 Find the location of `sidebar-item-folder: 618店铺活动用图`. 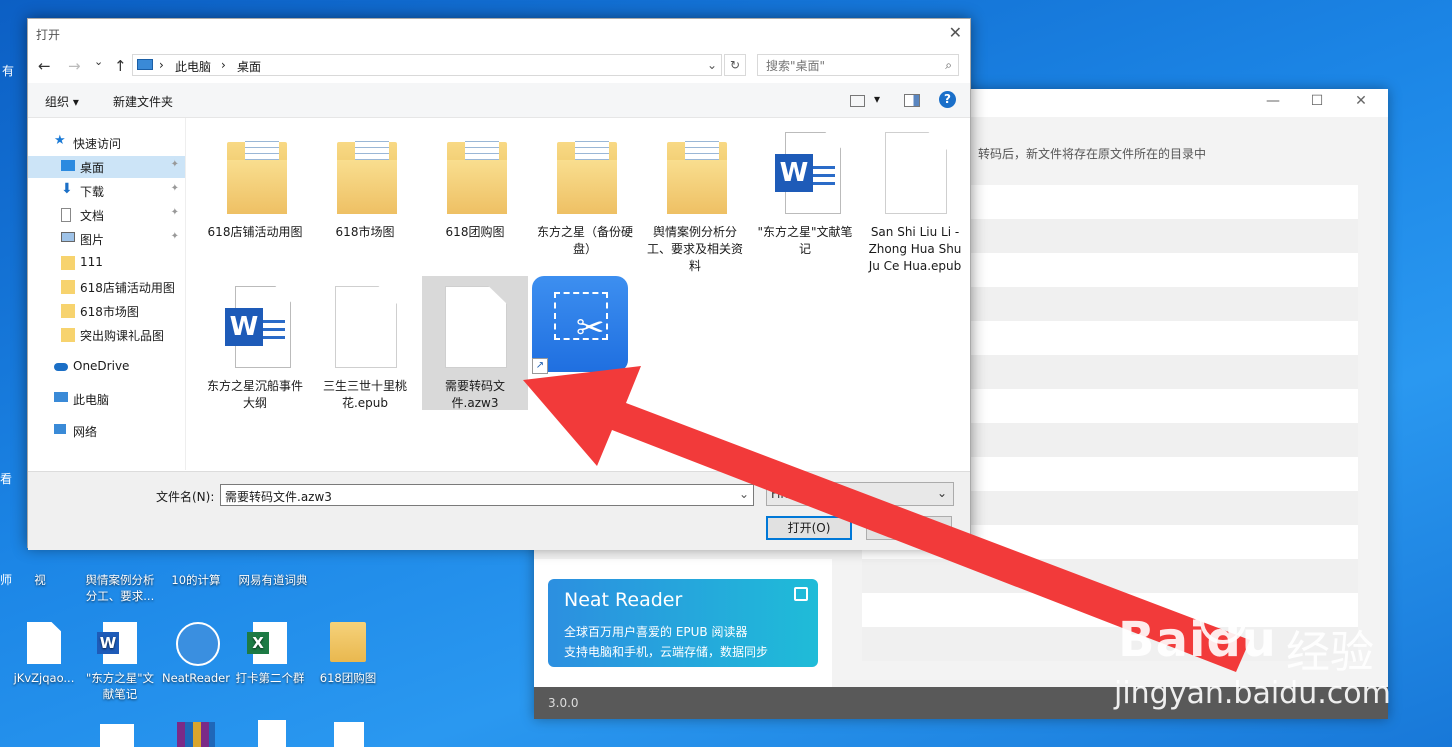

sidebar-item-folder: 618店铺活动用图 is located at coordinates (106, 287).